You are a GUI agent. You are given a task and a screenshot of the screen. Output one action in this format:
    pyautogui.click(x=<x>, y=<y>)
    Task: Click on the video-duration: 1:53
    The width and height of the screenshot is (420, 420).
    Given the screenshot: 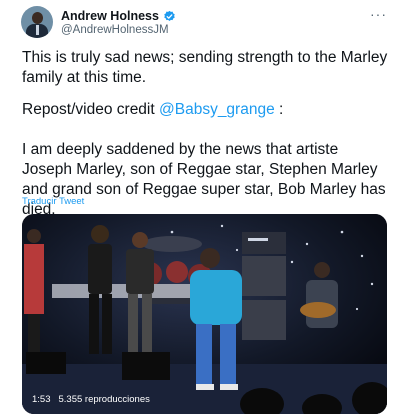 What is the action you would take?
    pyautogui.click(x=41, y=399)
    